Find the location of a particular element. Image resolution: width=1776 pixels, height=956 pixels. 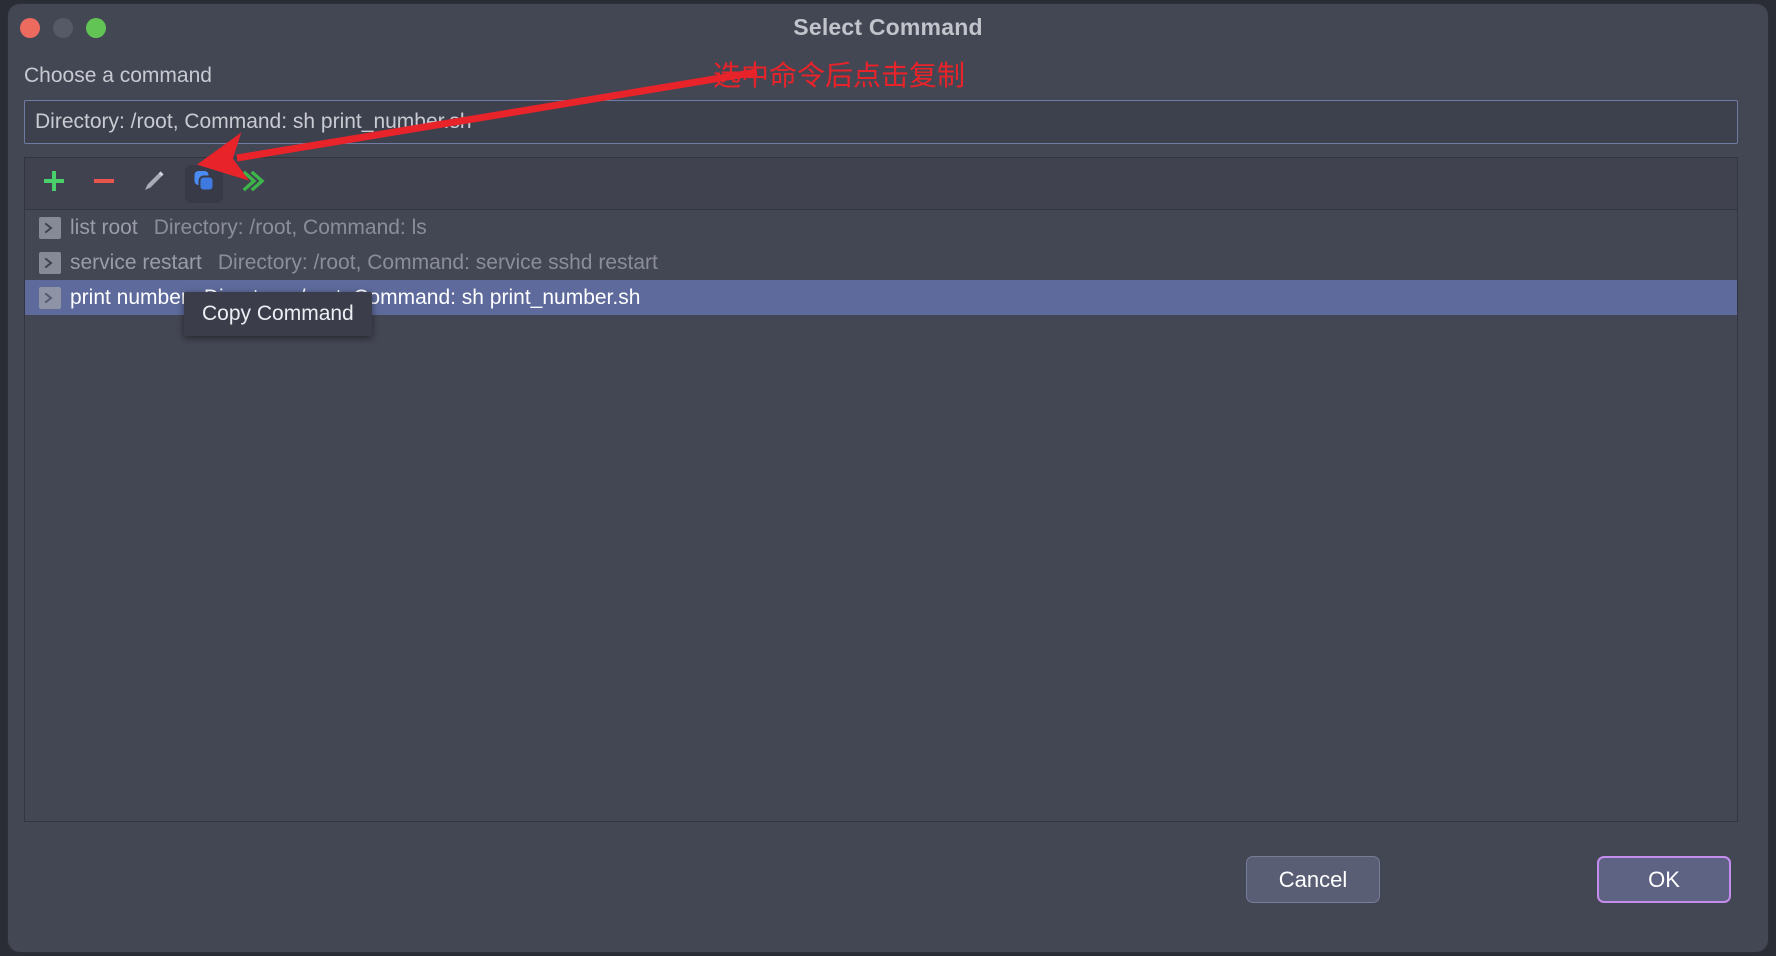

add-command-button is located at coordinates (54, 184).